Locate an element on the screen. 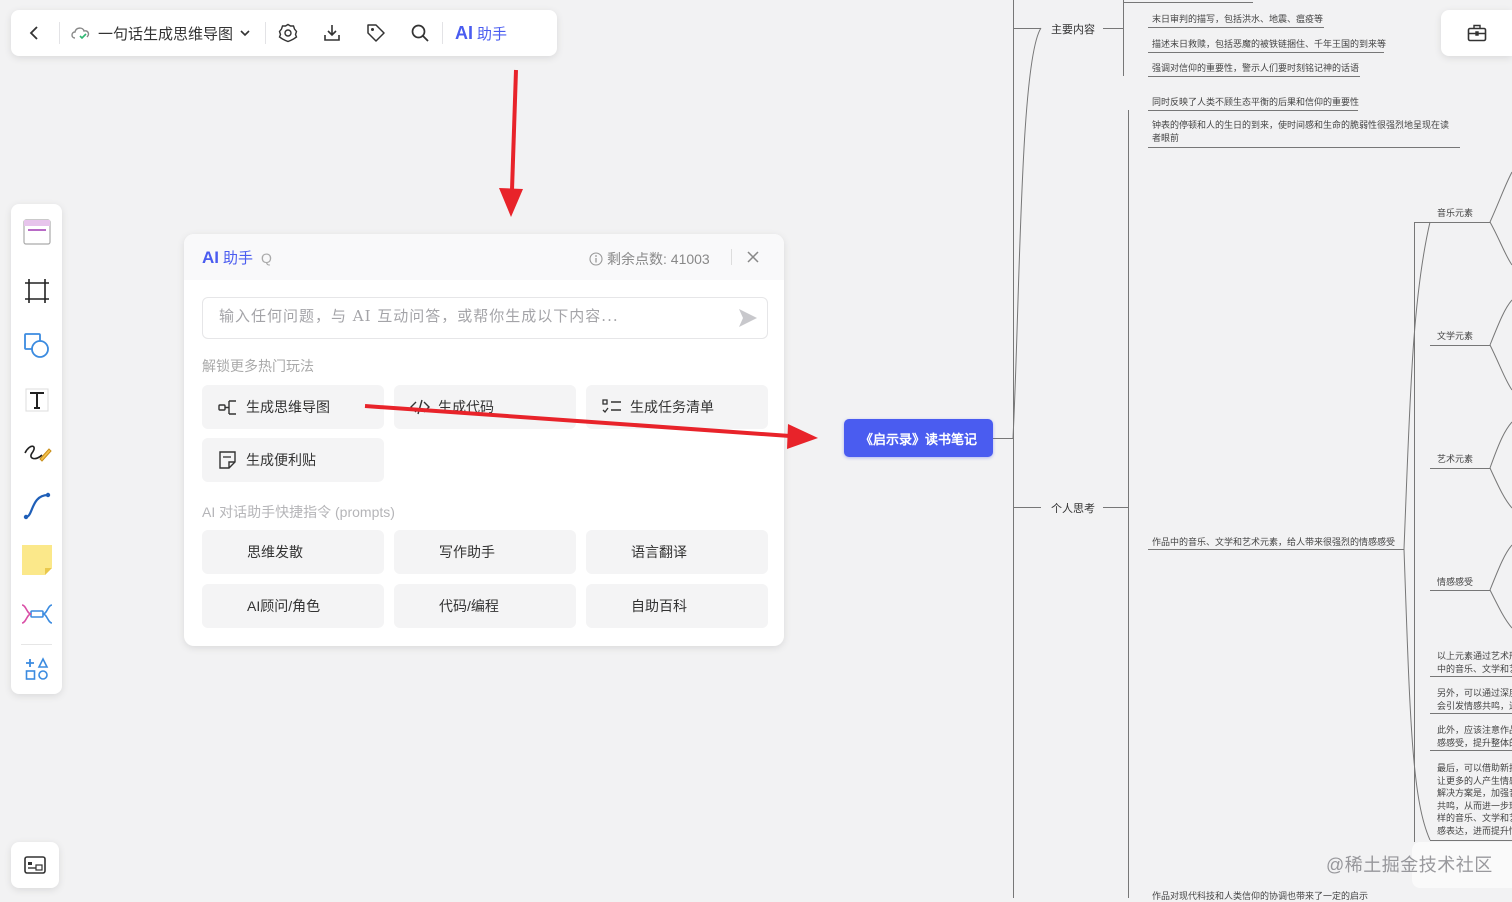 The image size is (1512, 902). leaf-node: 作品中的音乐、文学和艺术元素，给人带来很强烈的情感感受 is located at coordinates (1273, 541).